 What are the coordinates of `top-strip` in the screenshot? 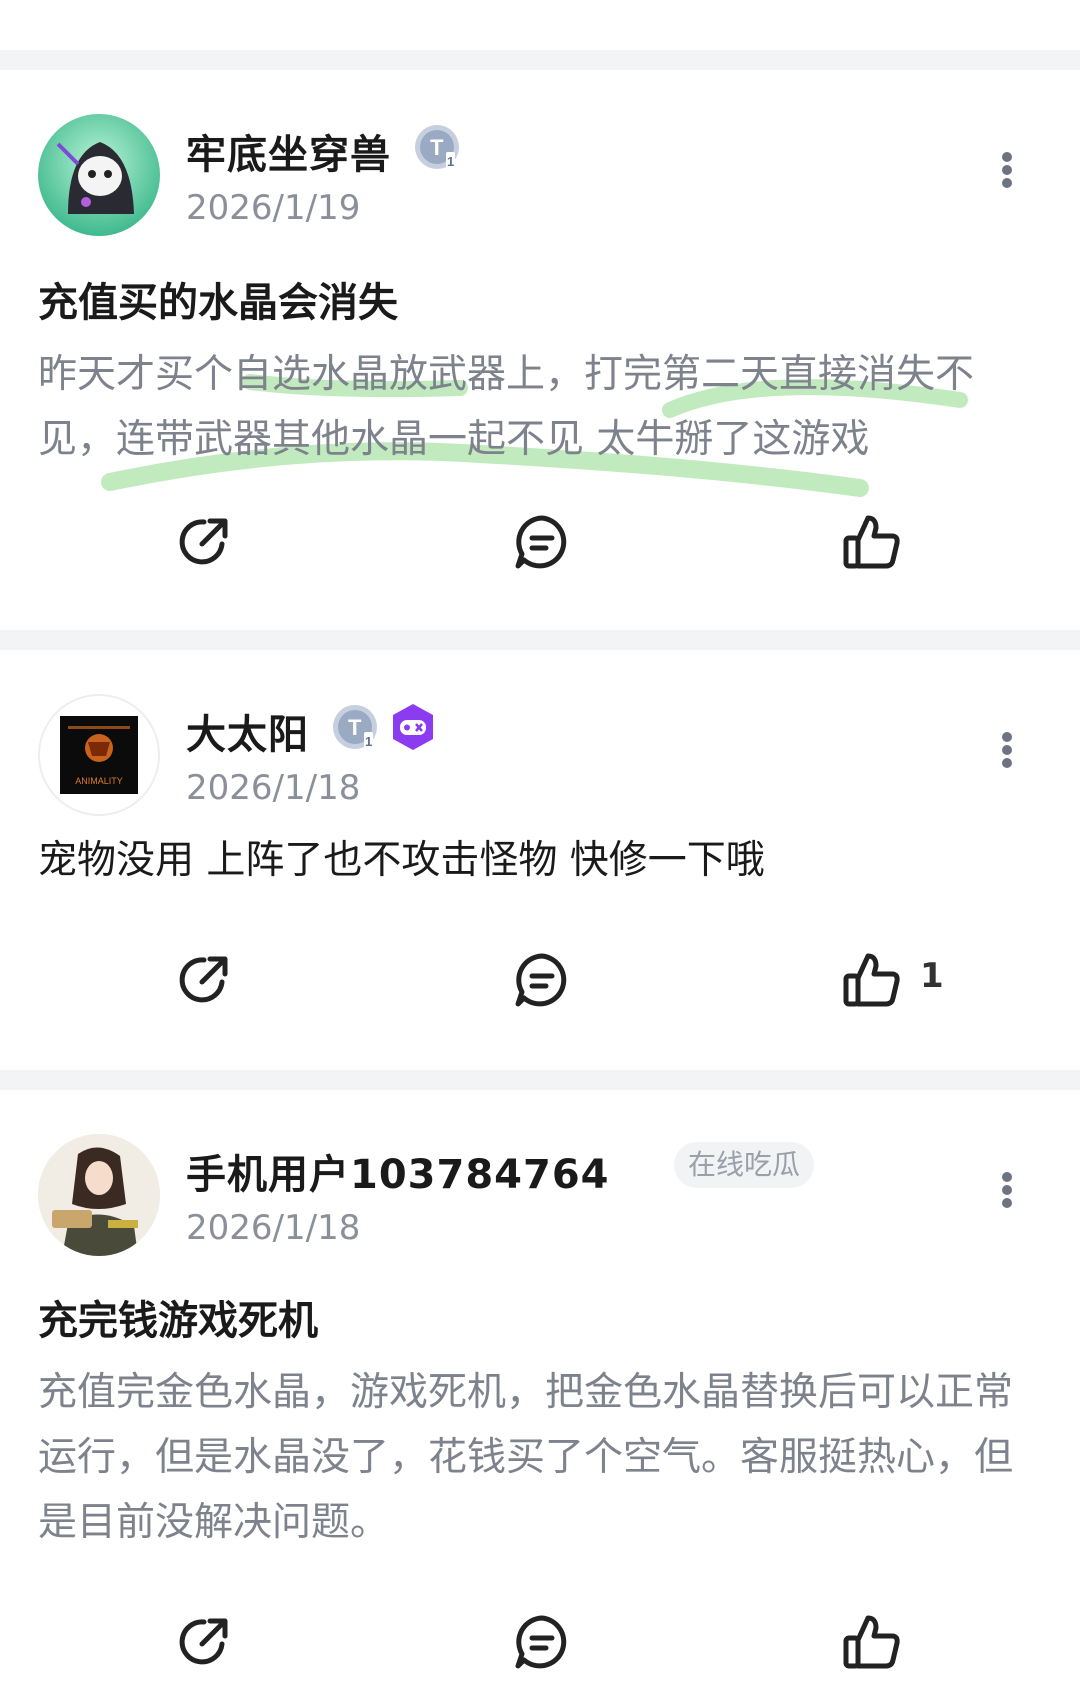 It's located at (540, 25).